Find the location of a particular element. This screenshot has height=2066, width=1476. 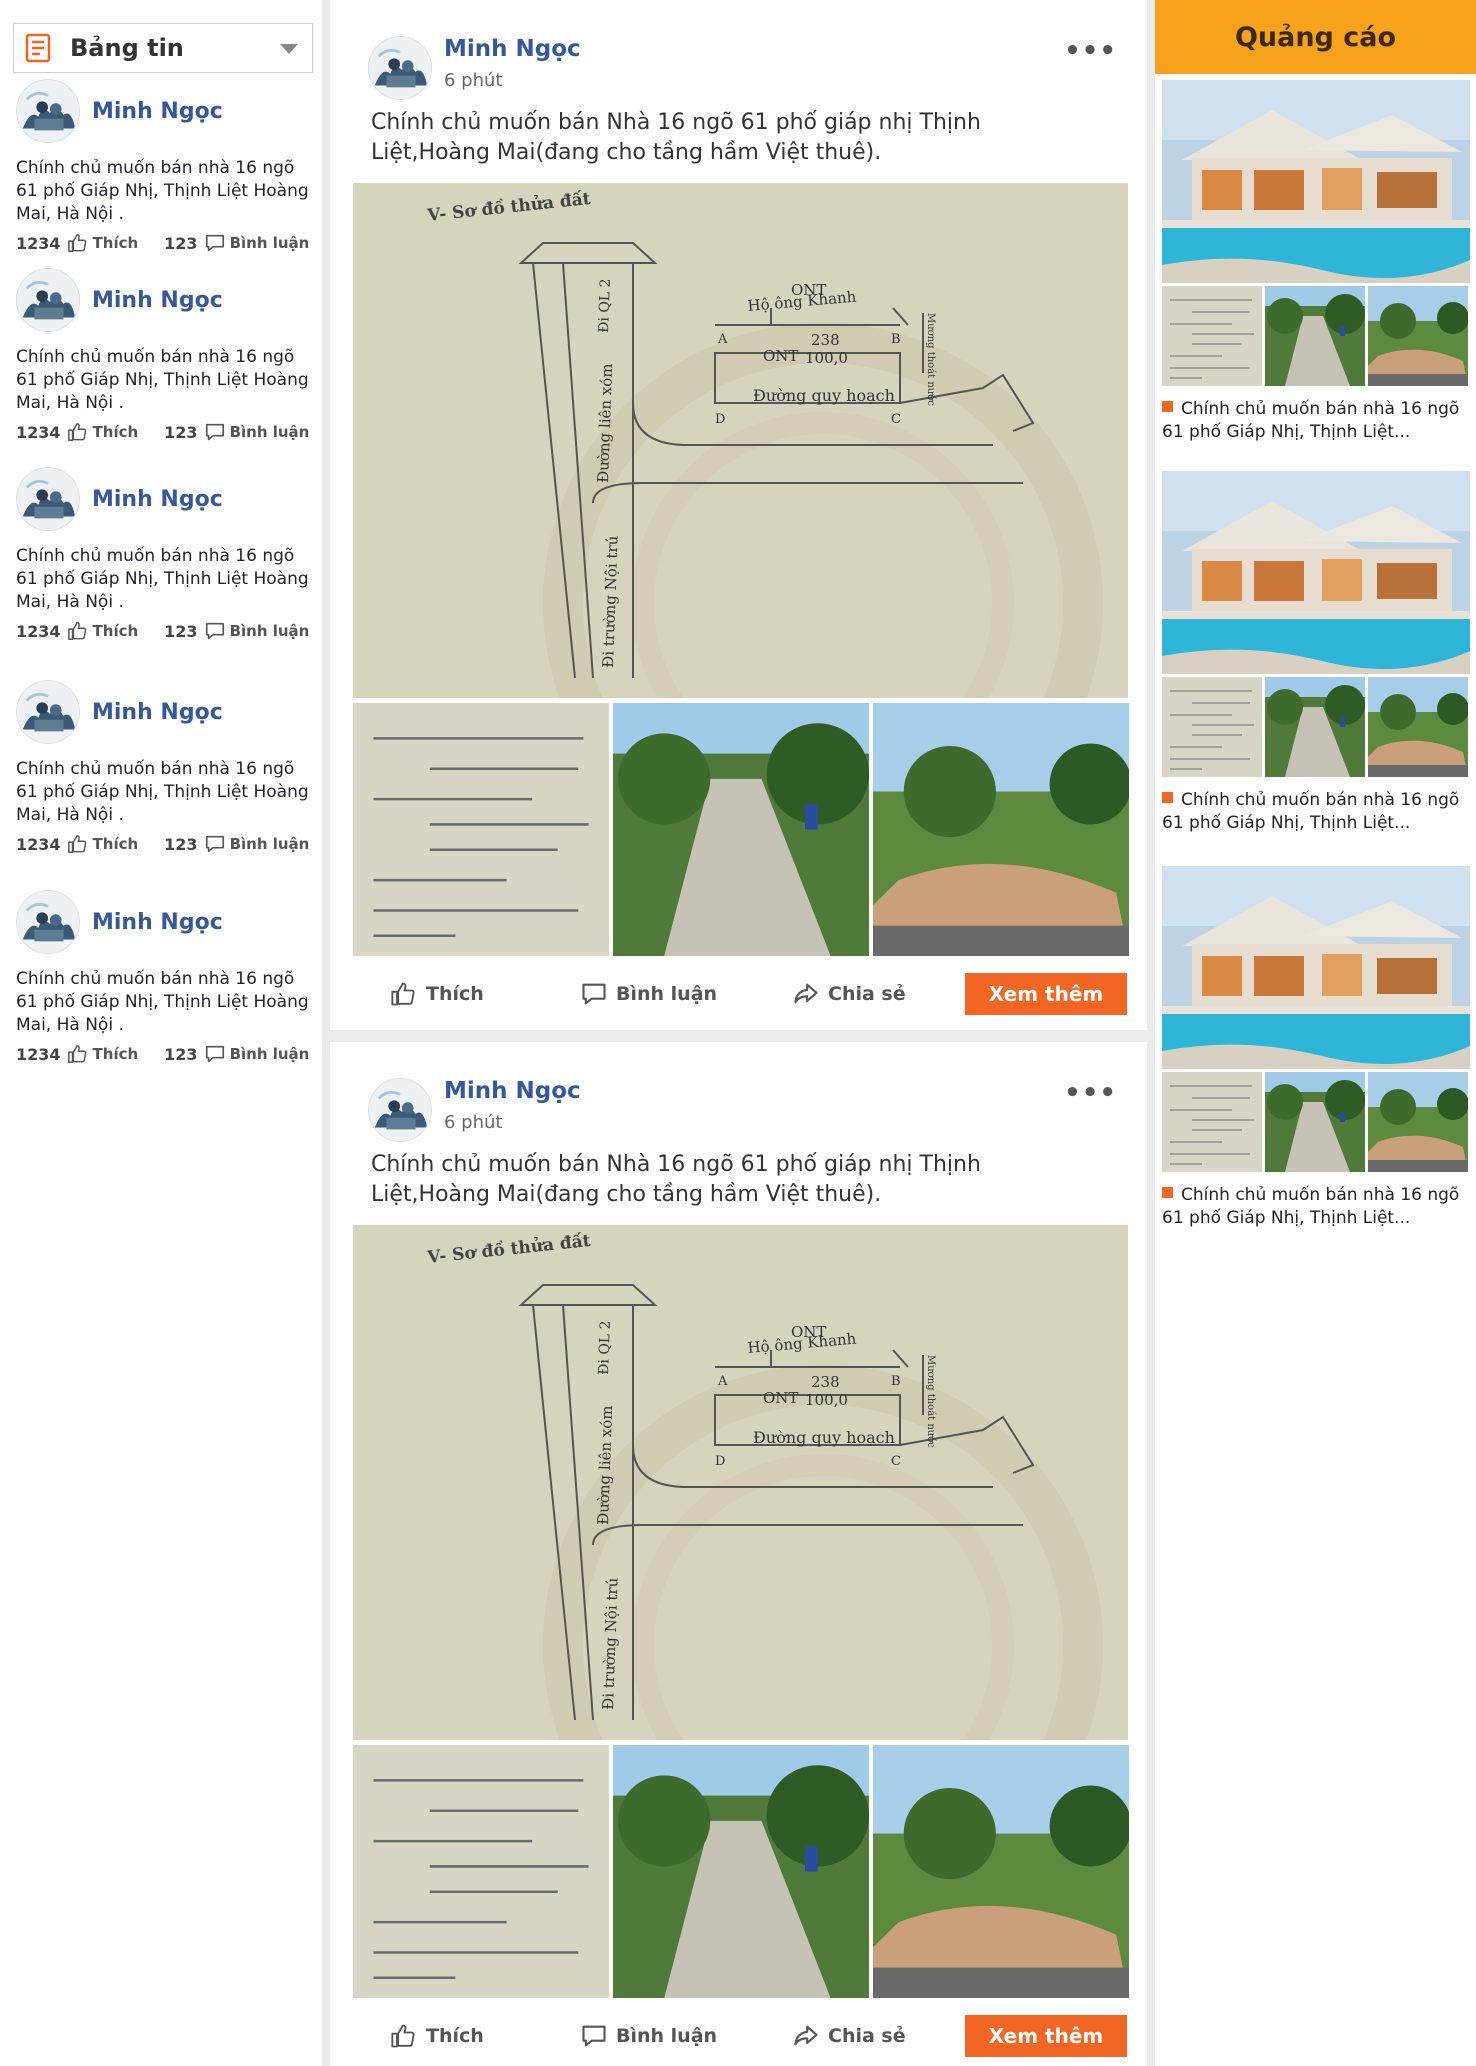

newsfeed-icon is located at coordinates (38, 48).